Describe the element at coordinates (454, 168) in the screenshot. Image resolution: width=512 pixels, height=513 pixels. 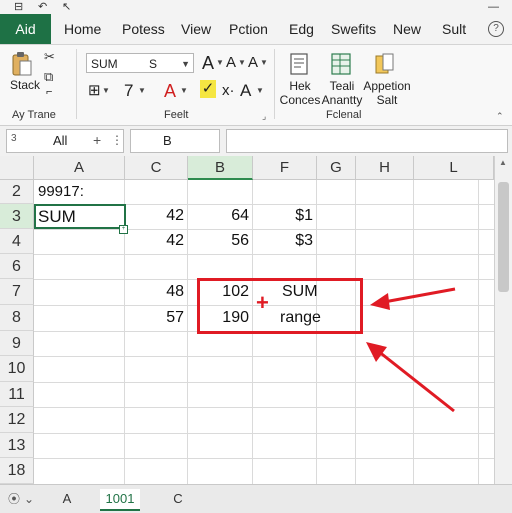
I see `column-header-l: L` at that location.